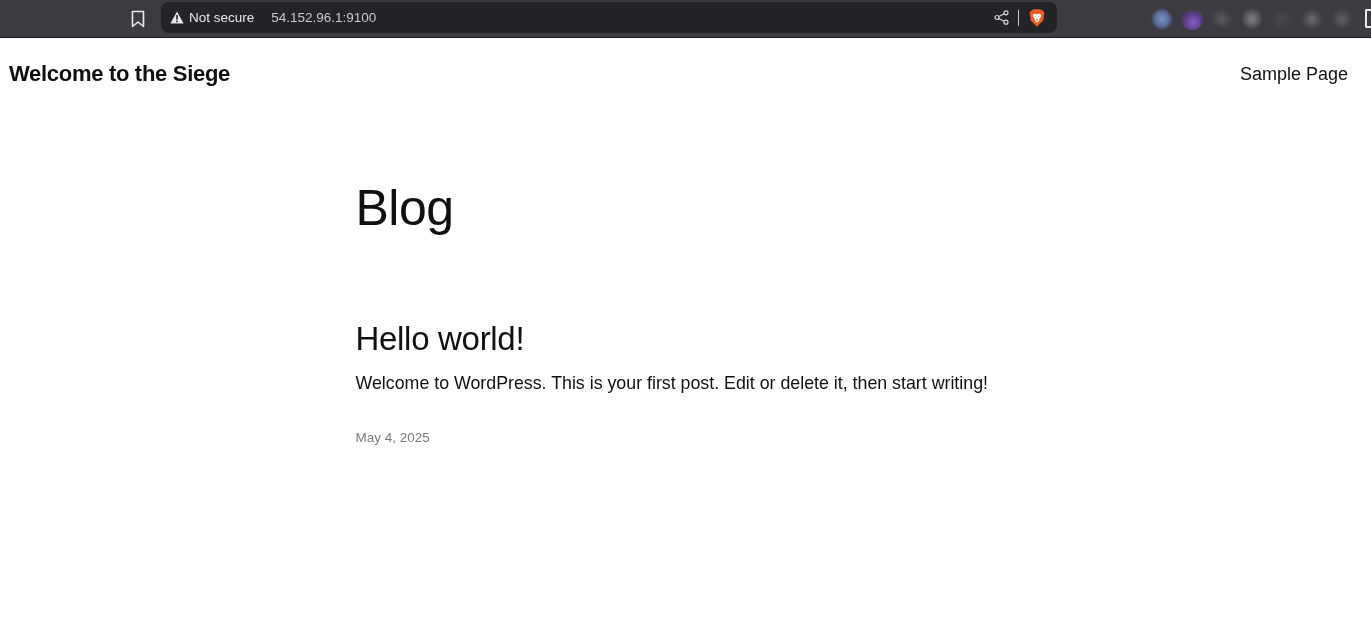 Image resolution: width=1371 pixels, height=617 pixels. I want to click on security-label: Not secure, so click(222, 17).